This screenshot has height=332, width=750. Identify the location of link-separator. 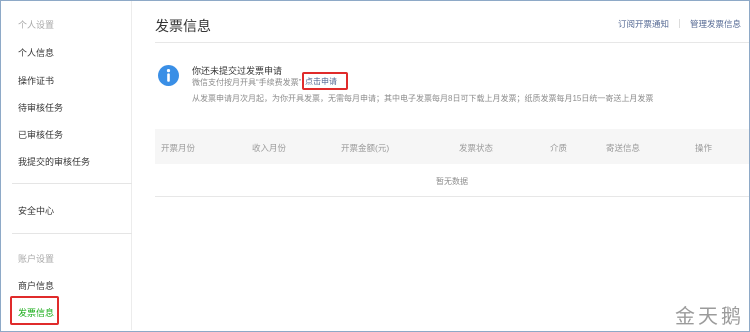
(679, 23).